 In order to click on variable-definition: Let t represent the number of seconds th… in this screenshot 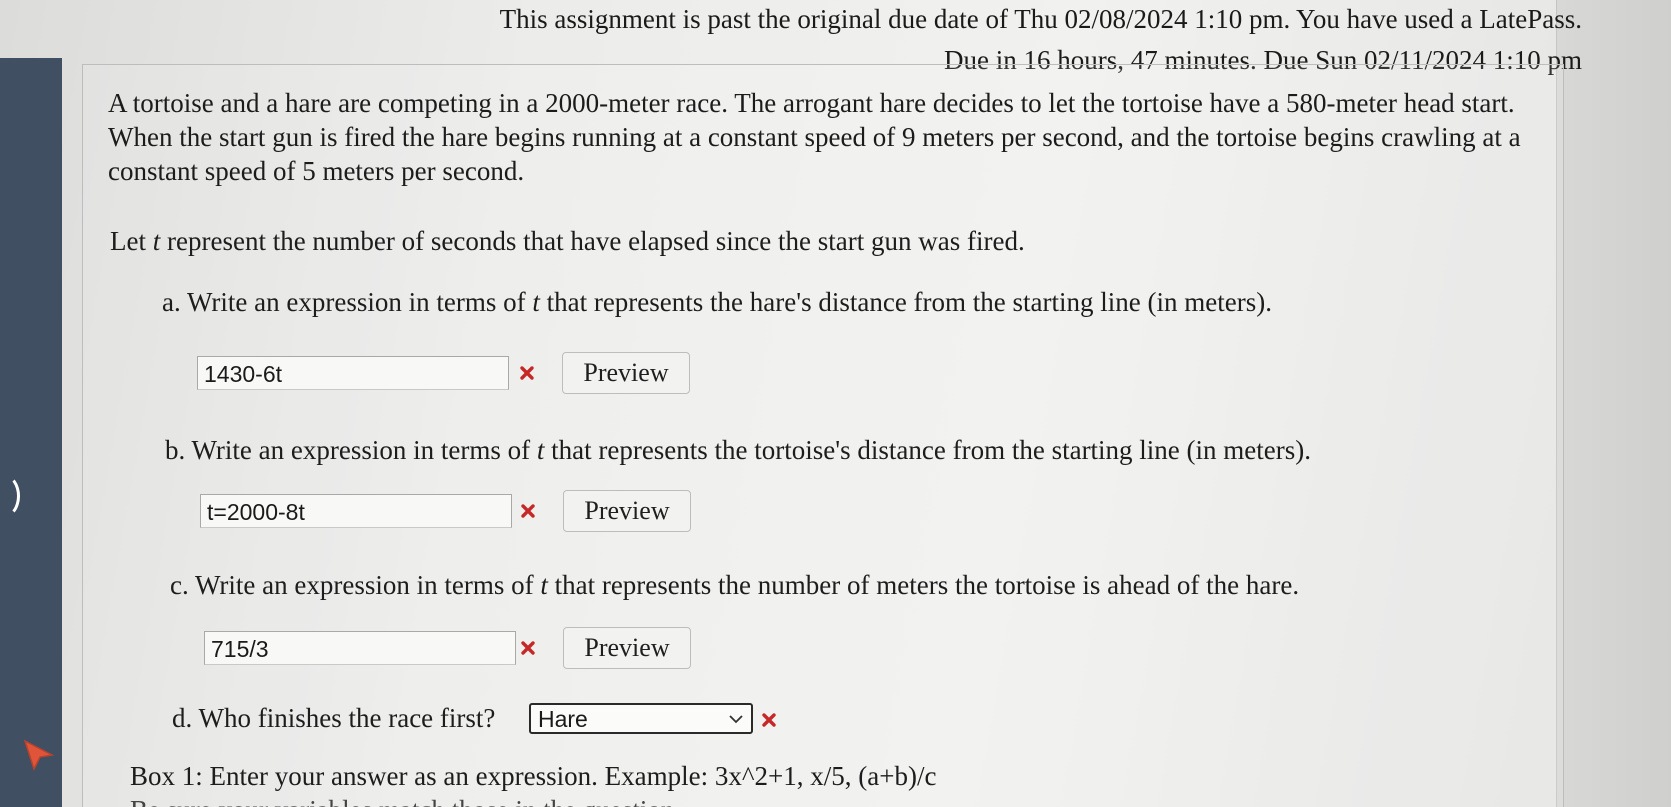, I will do `click(567, 241)`.